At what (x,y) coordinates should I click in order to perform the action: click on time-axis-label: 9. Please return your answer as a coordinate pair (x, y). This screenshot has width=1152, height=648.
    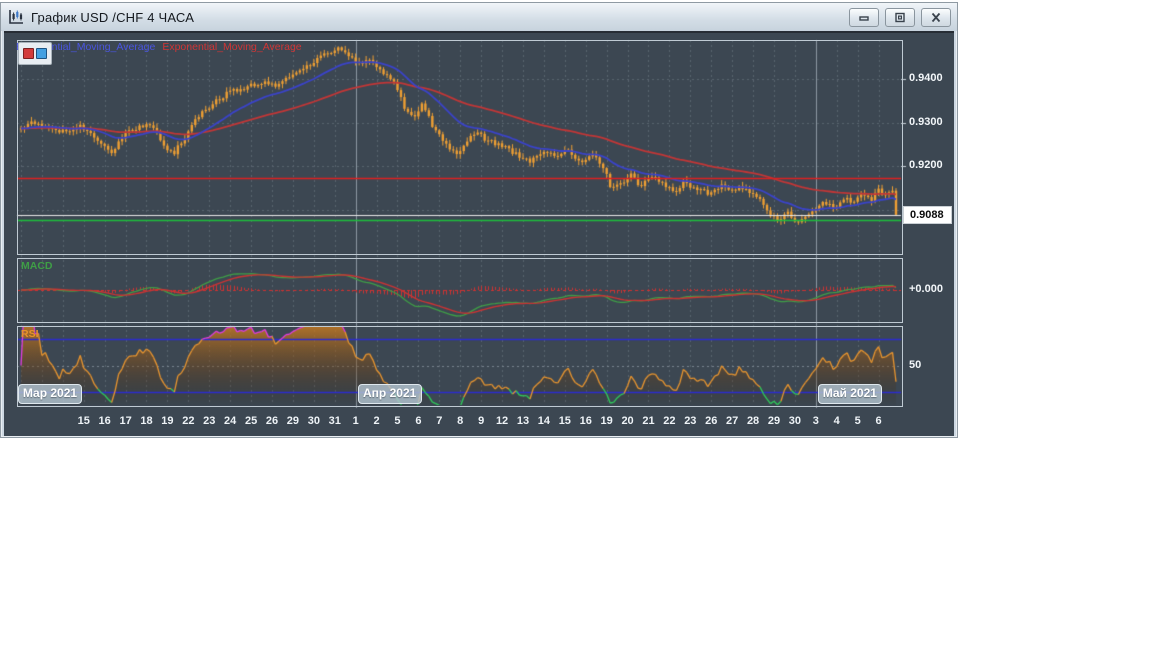
    Looking at the image, I should click on (481, 421).